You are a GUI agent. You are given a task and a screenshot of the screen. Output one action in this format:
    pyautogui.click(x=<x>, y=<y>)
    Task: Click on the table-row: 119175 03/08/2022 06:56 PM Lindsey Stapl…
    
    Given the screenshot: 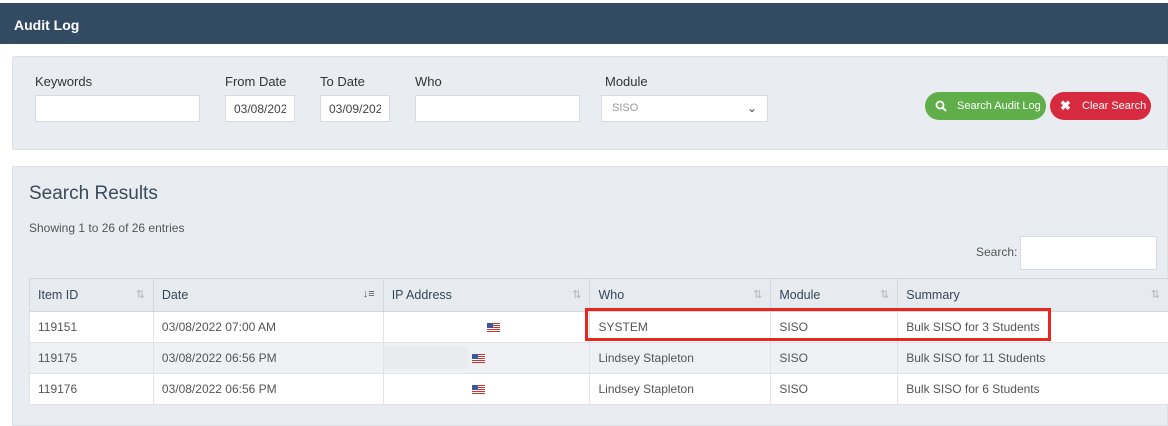 What is the action you would take?
    pyautogui.click(x=599, y=358)
    